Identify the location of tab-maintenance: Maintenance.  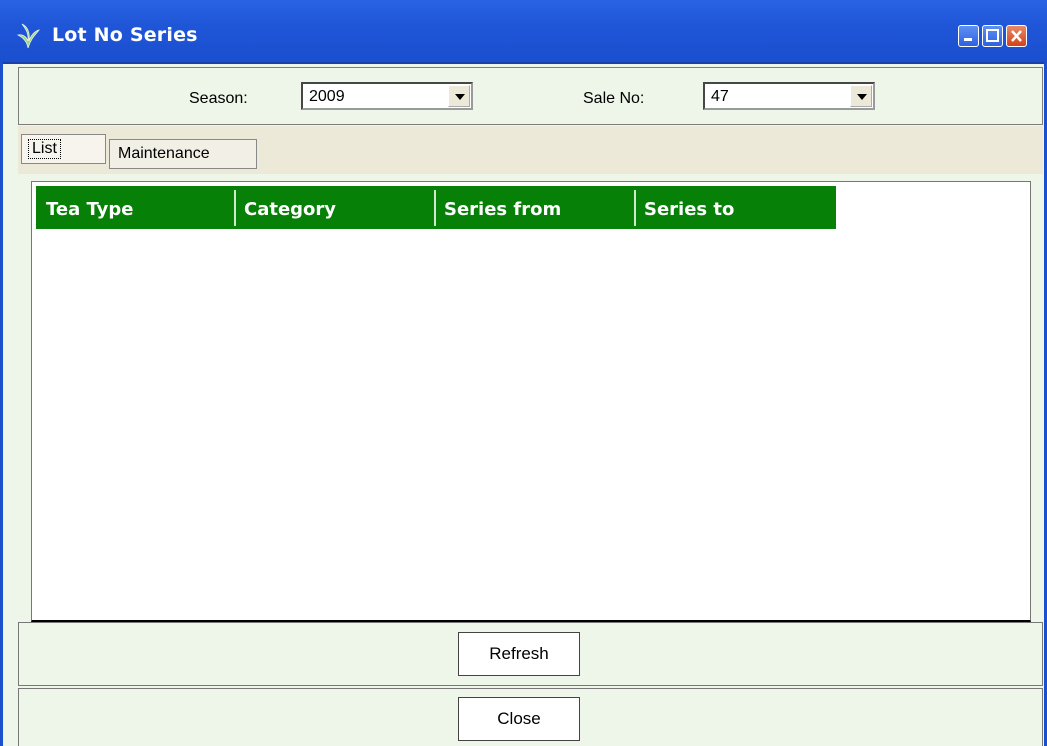
(183, 154).